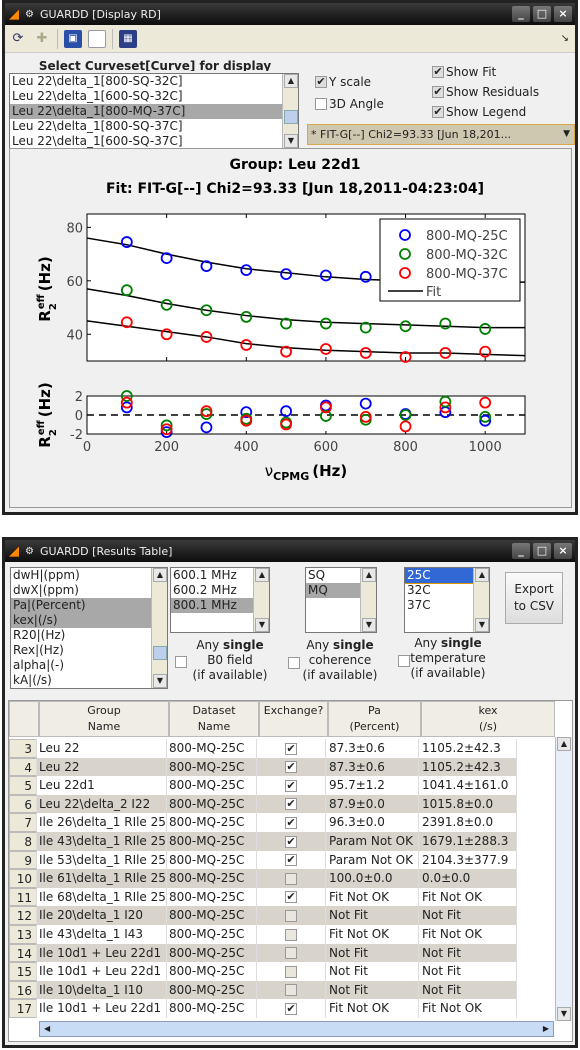 This screenshot has height=1050, width=580. I want to click on group-name-cell: Ile 10\delta_1 I10, so click(102, 990).